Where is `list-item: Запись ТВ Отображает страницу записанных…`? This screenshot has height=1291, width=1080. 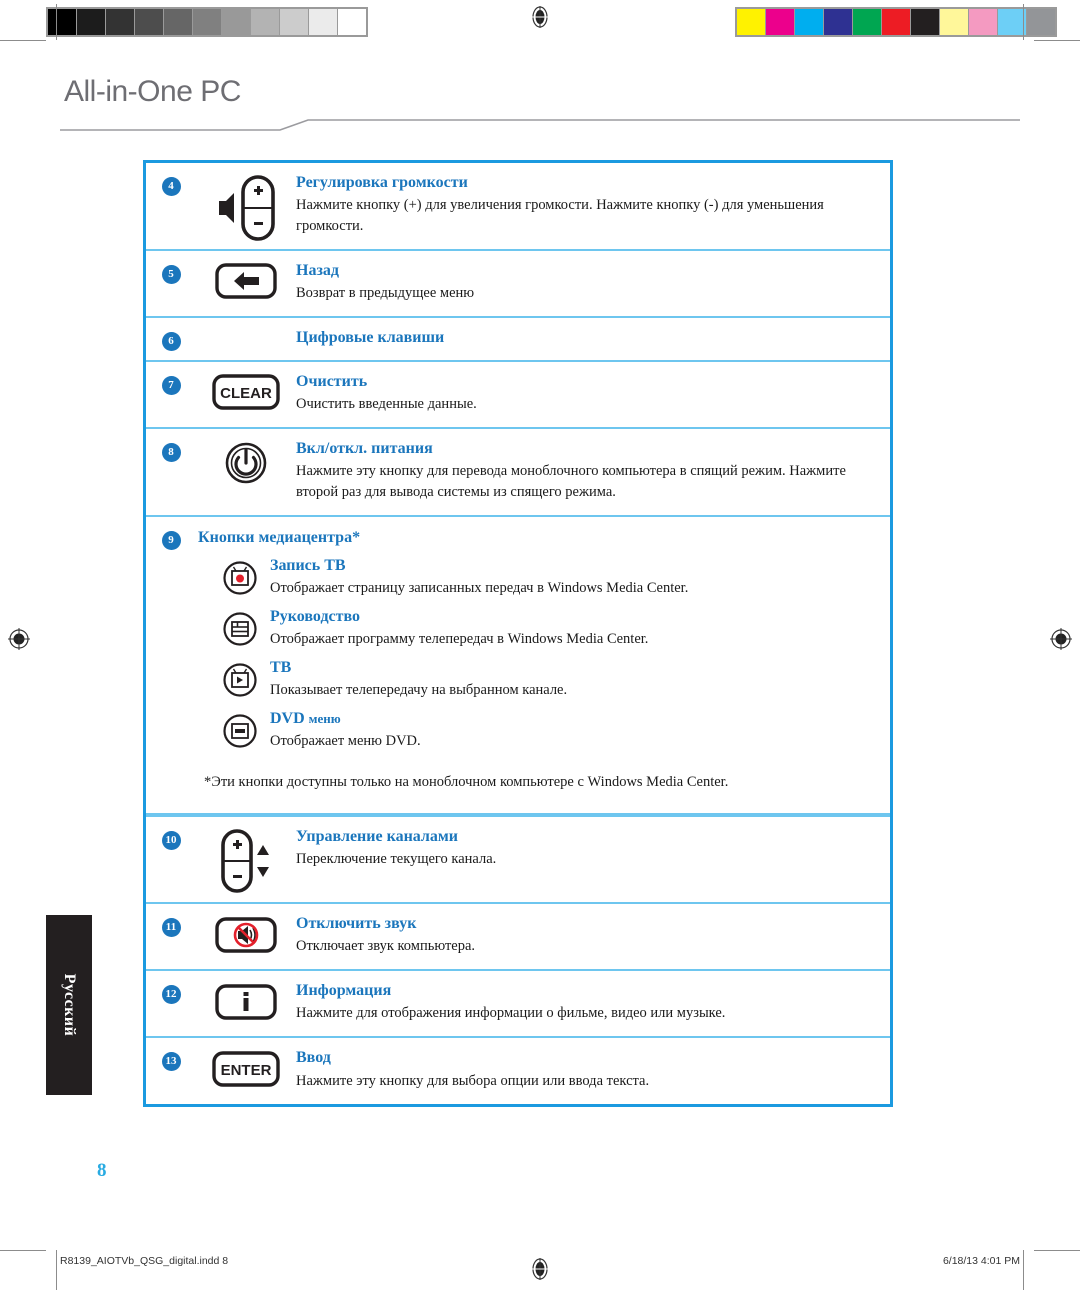 list-item: Запись ТВ Отображает страницу записанных… is located at coordinates (542, 578).